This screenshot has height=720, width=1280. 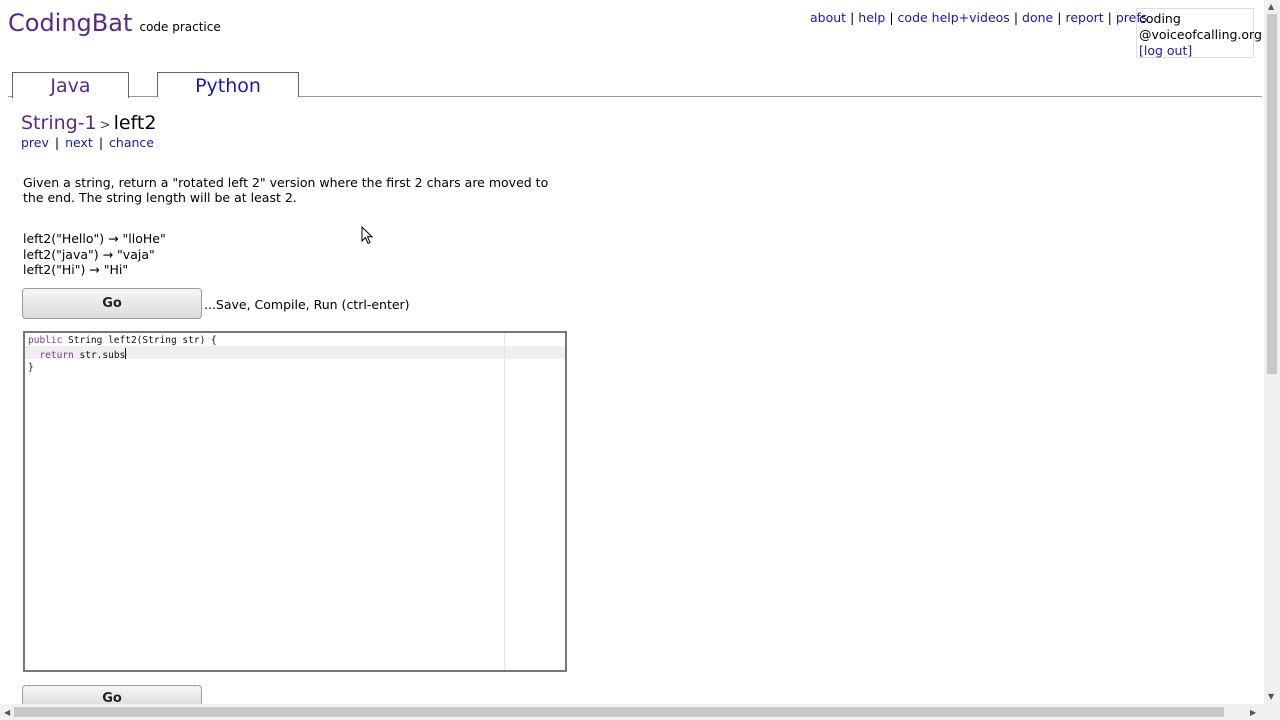 I want to click on mouse-pointer-icon, so click(x=367, y=235).